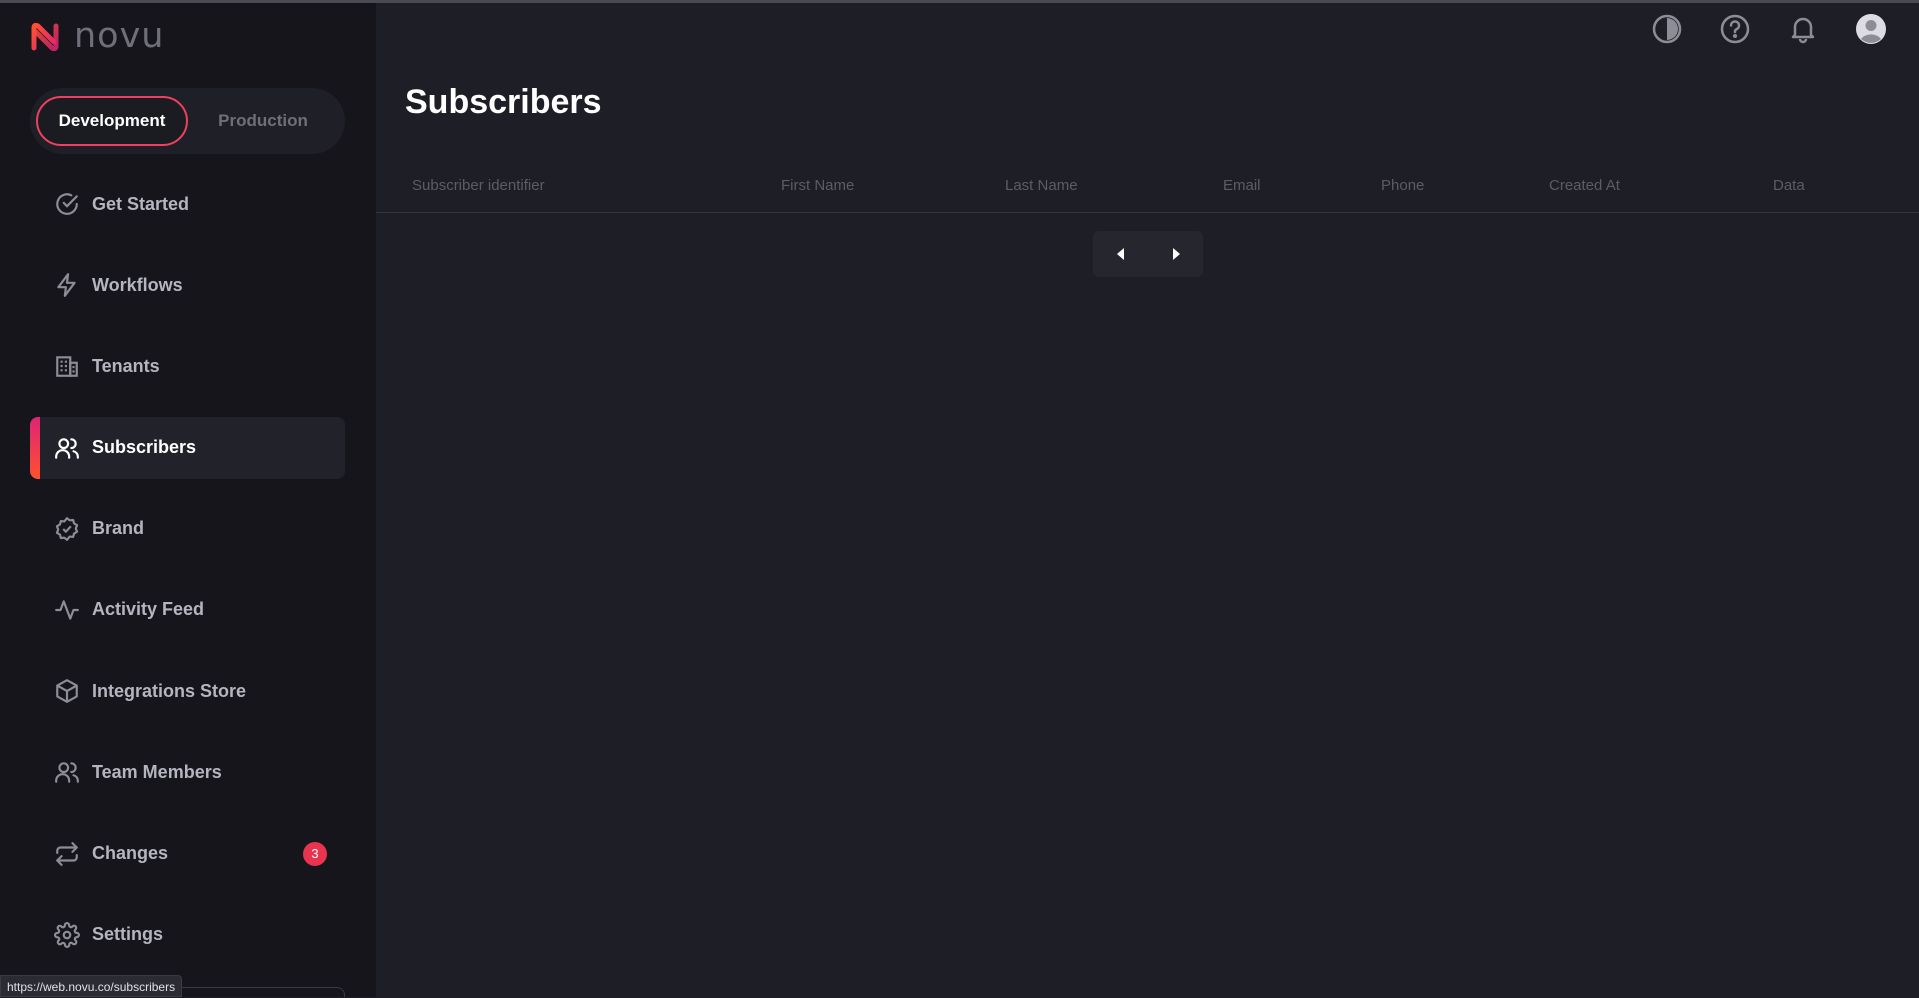 This screenshot has height=998, width=1919. What do you see at coordinates (67, 772) in the screenshot?
I see `team-icon` at bounding box center [67, 772].